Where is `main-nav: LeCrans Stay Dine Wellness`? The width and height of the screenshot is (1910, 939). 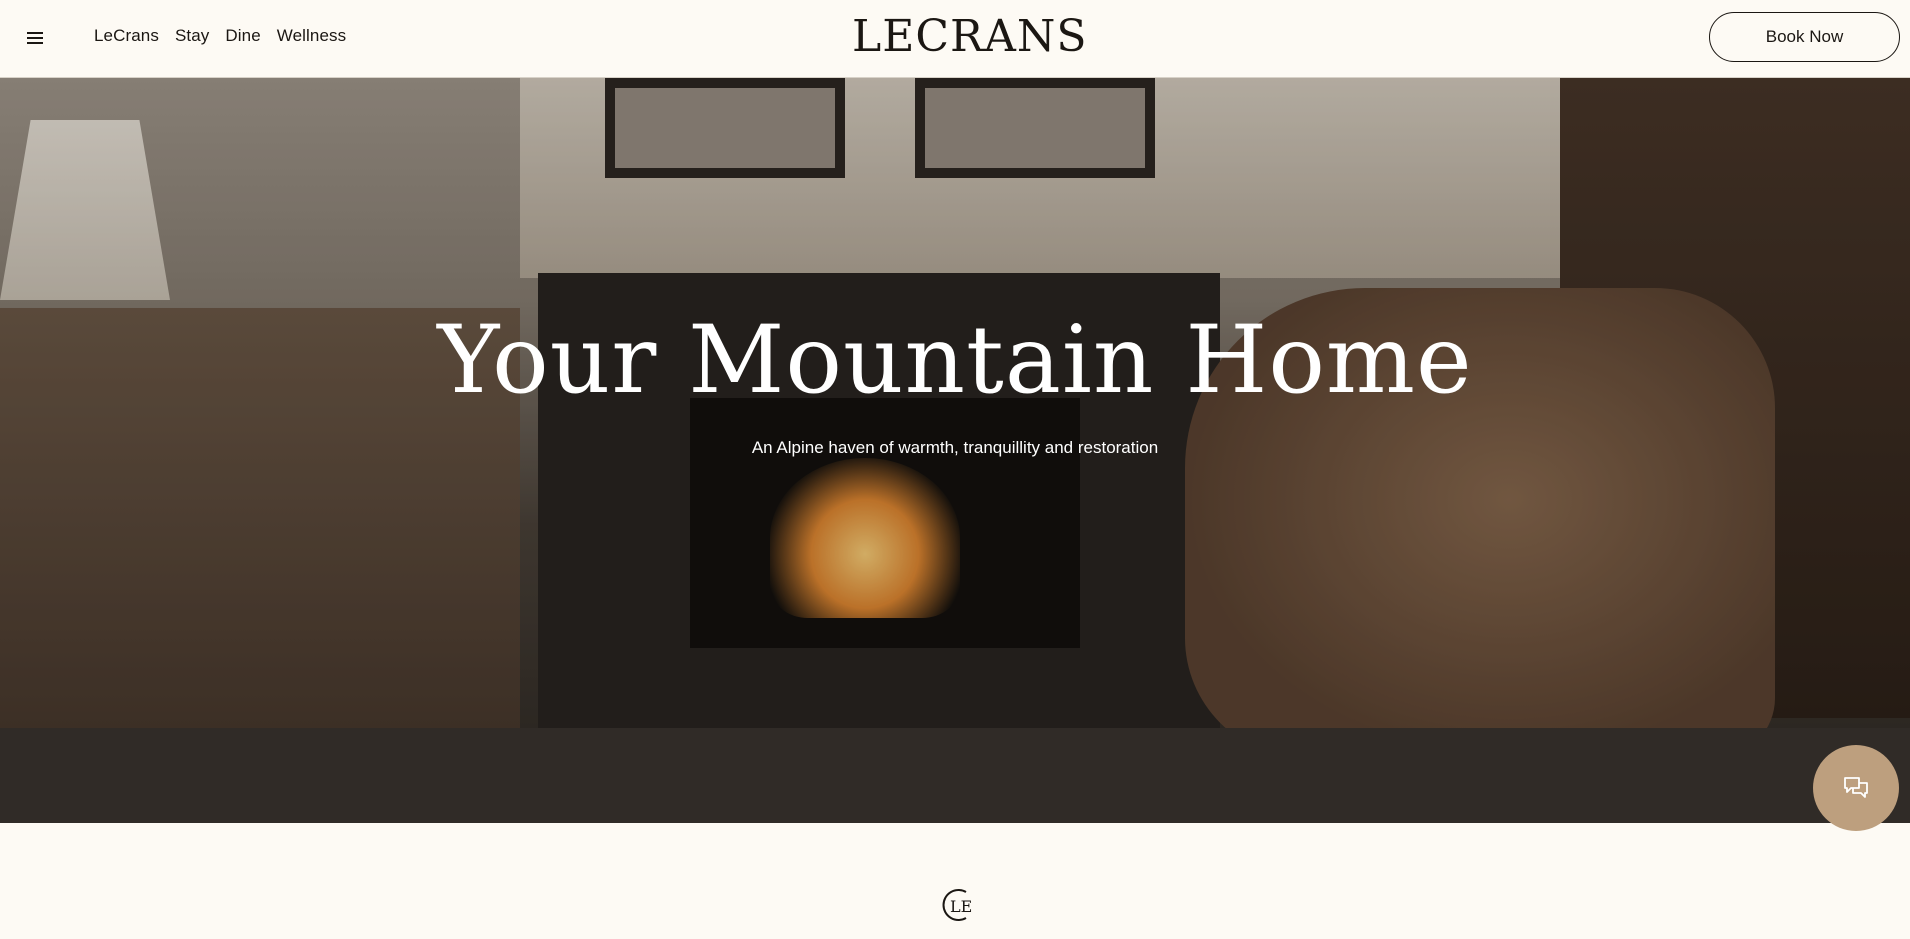
main-nav: LeCrans Stay Dine Wellness is located at coordinates (220, 36).